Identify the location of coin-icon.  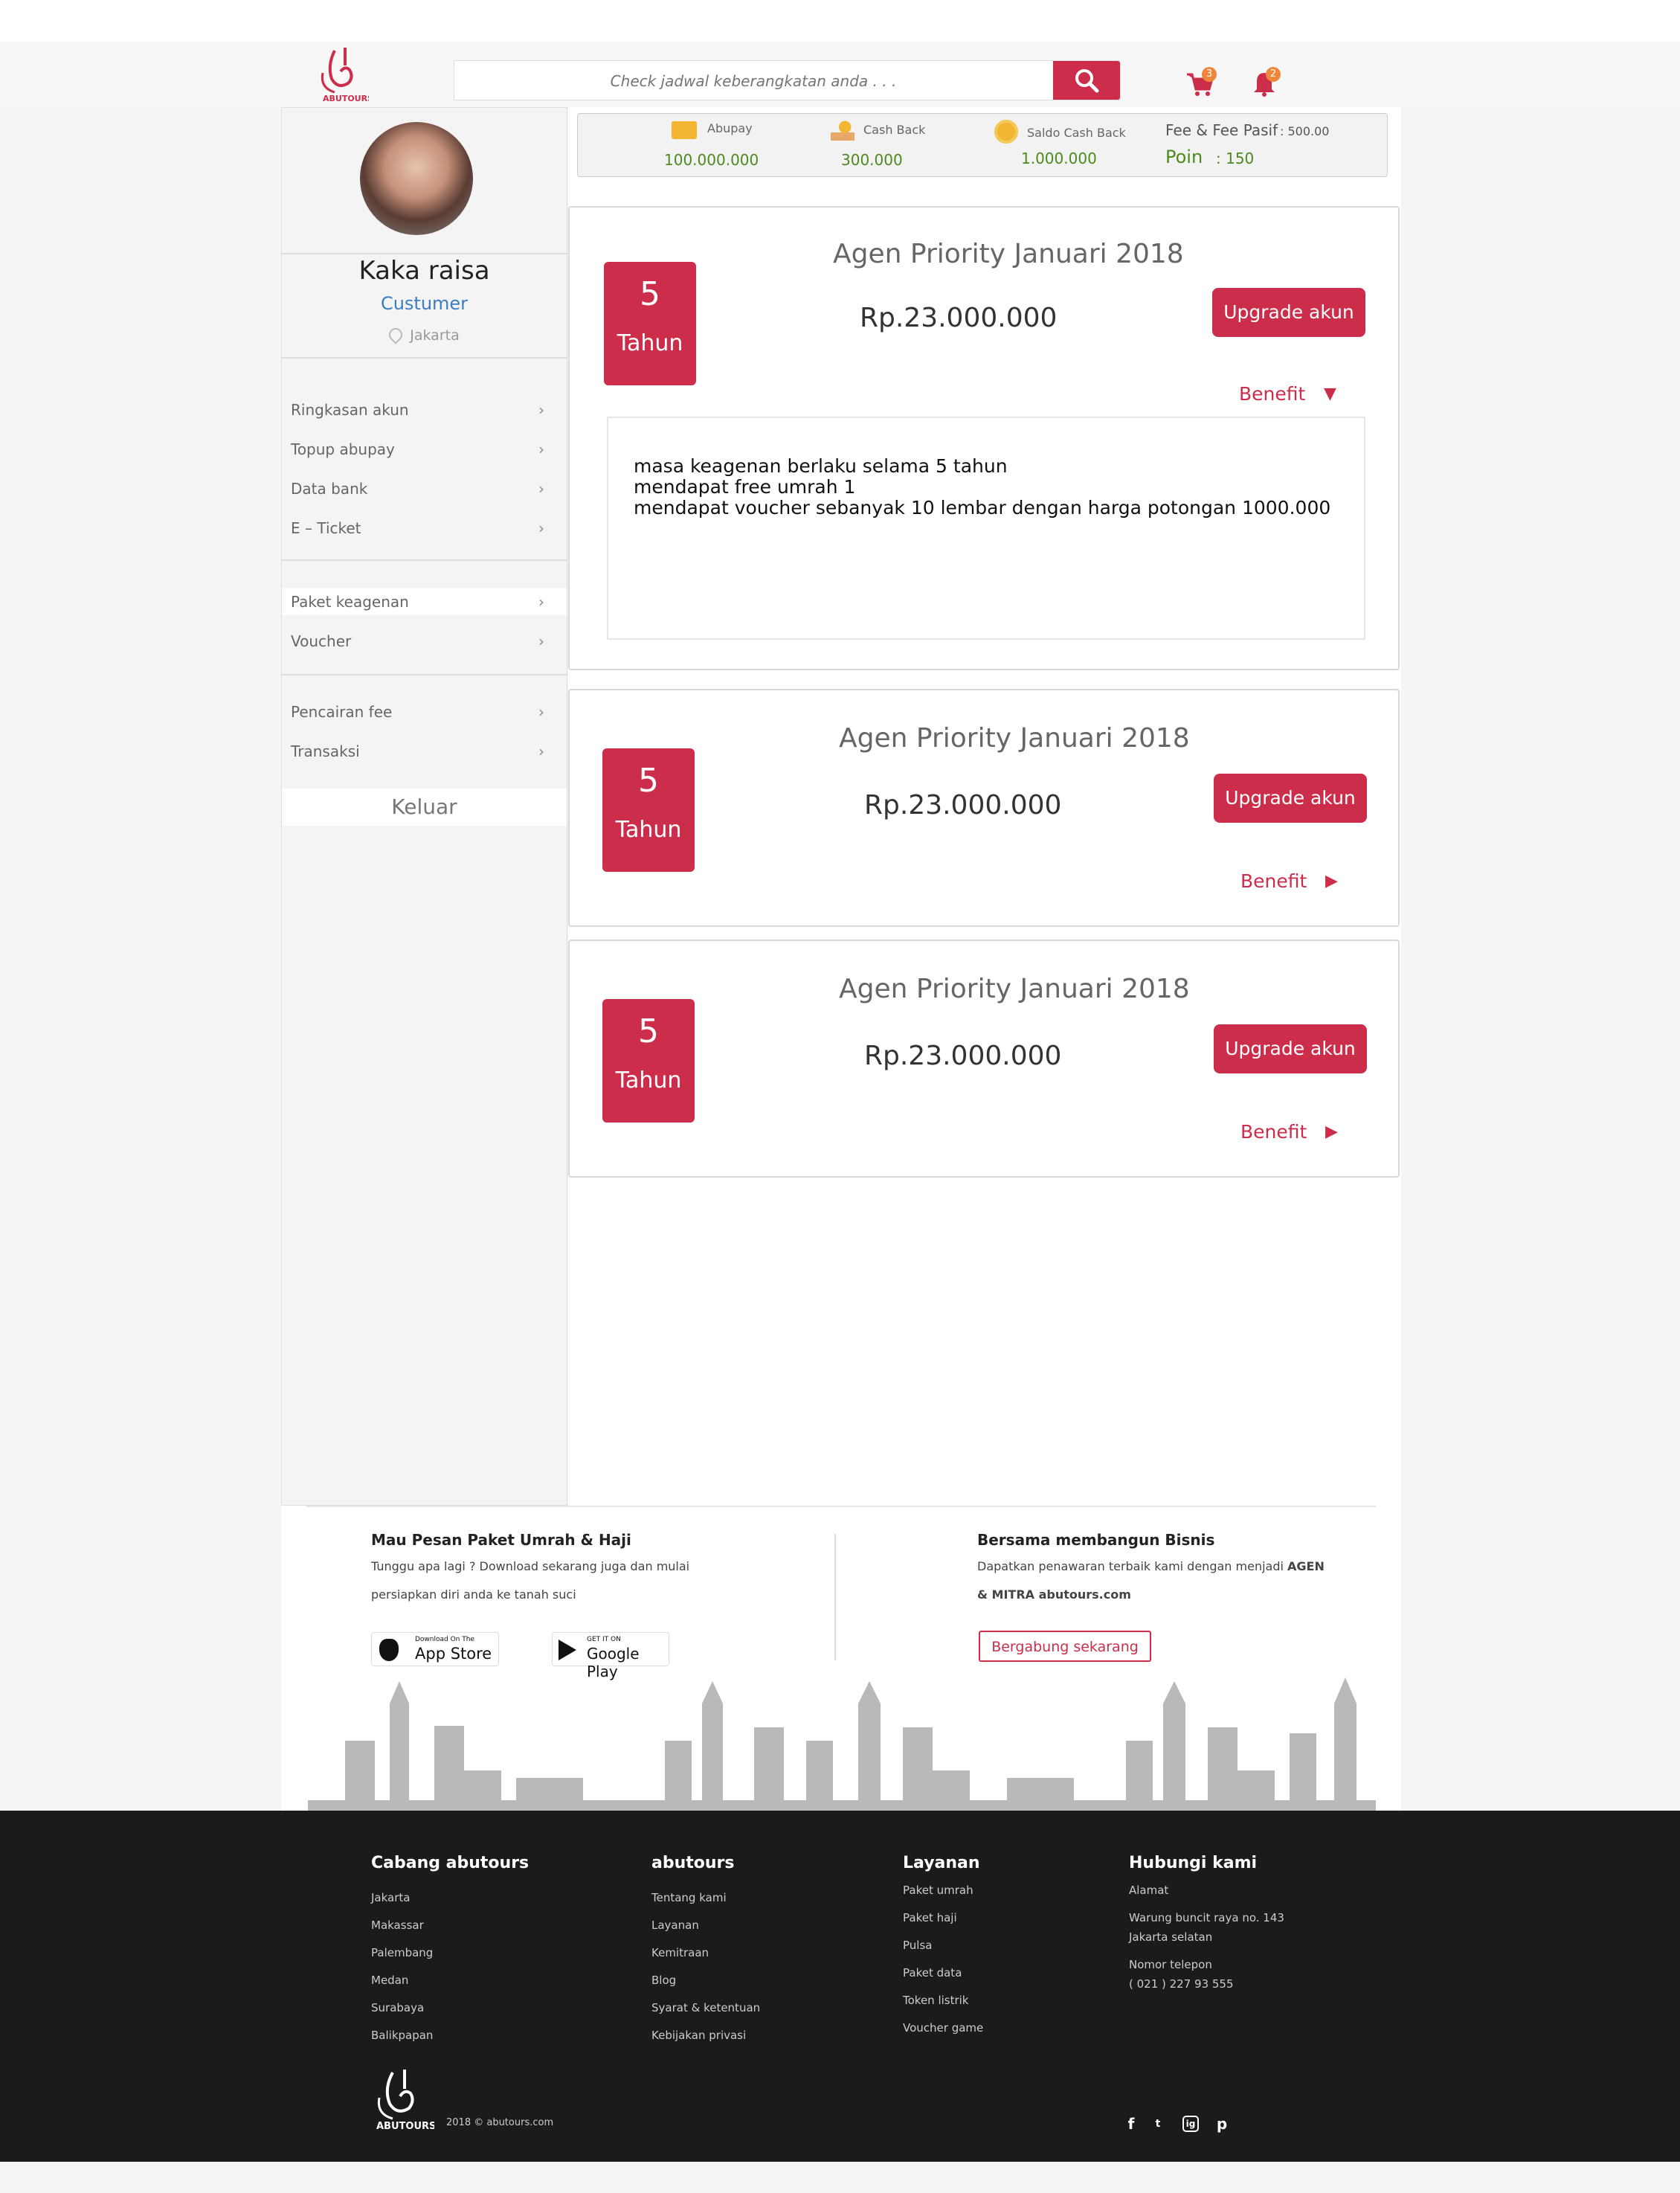
(1006, 132).